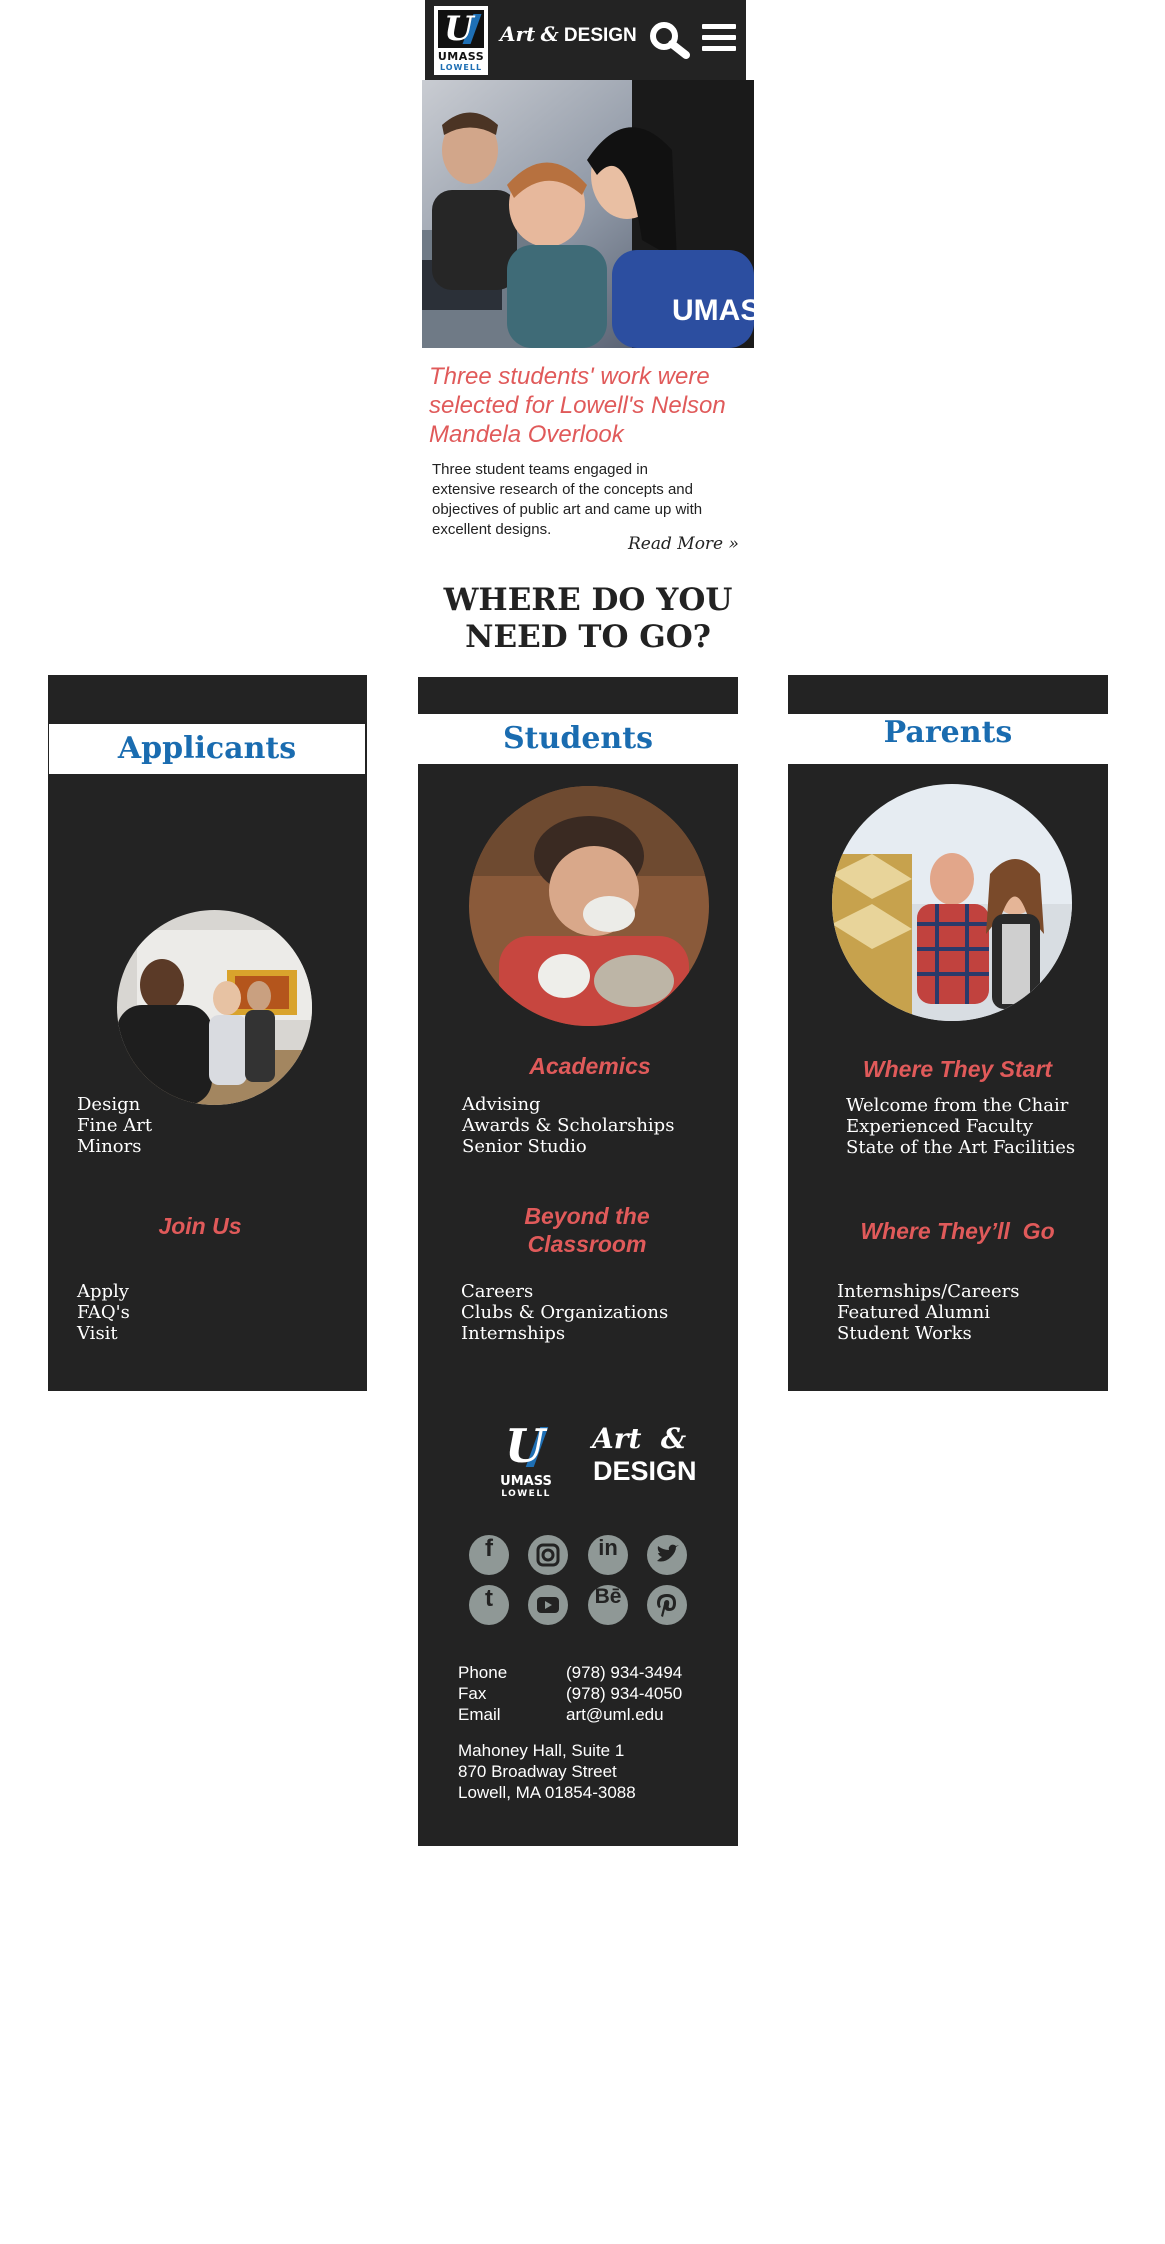 Image resolution: width=1165 pixels, height=2244 pixels. What do you see at coordinates (590, 1066) in the screenshot?
I see `academics-heading: Academics` at bounding box center [590, 1066].